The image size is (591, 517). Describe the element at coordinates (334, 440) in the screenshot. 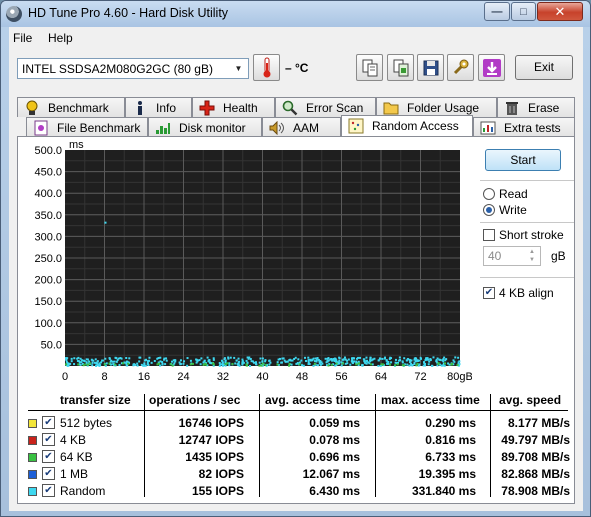

I see `row-avg-value: 0.078 ms` at that location.